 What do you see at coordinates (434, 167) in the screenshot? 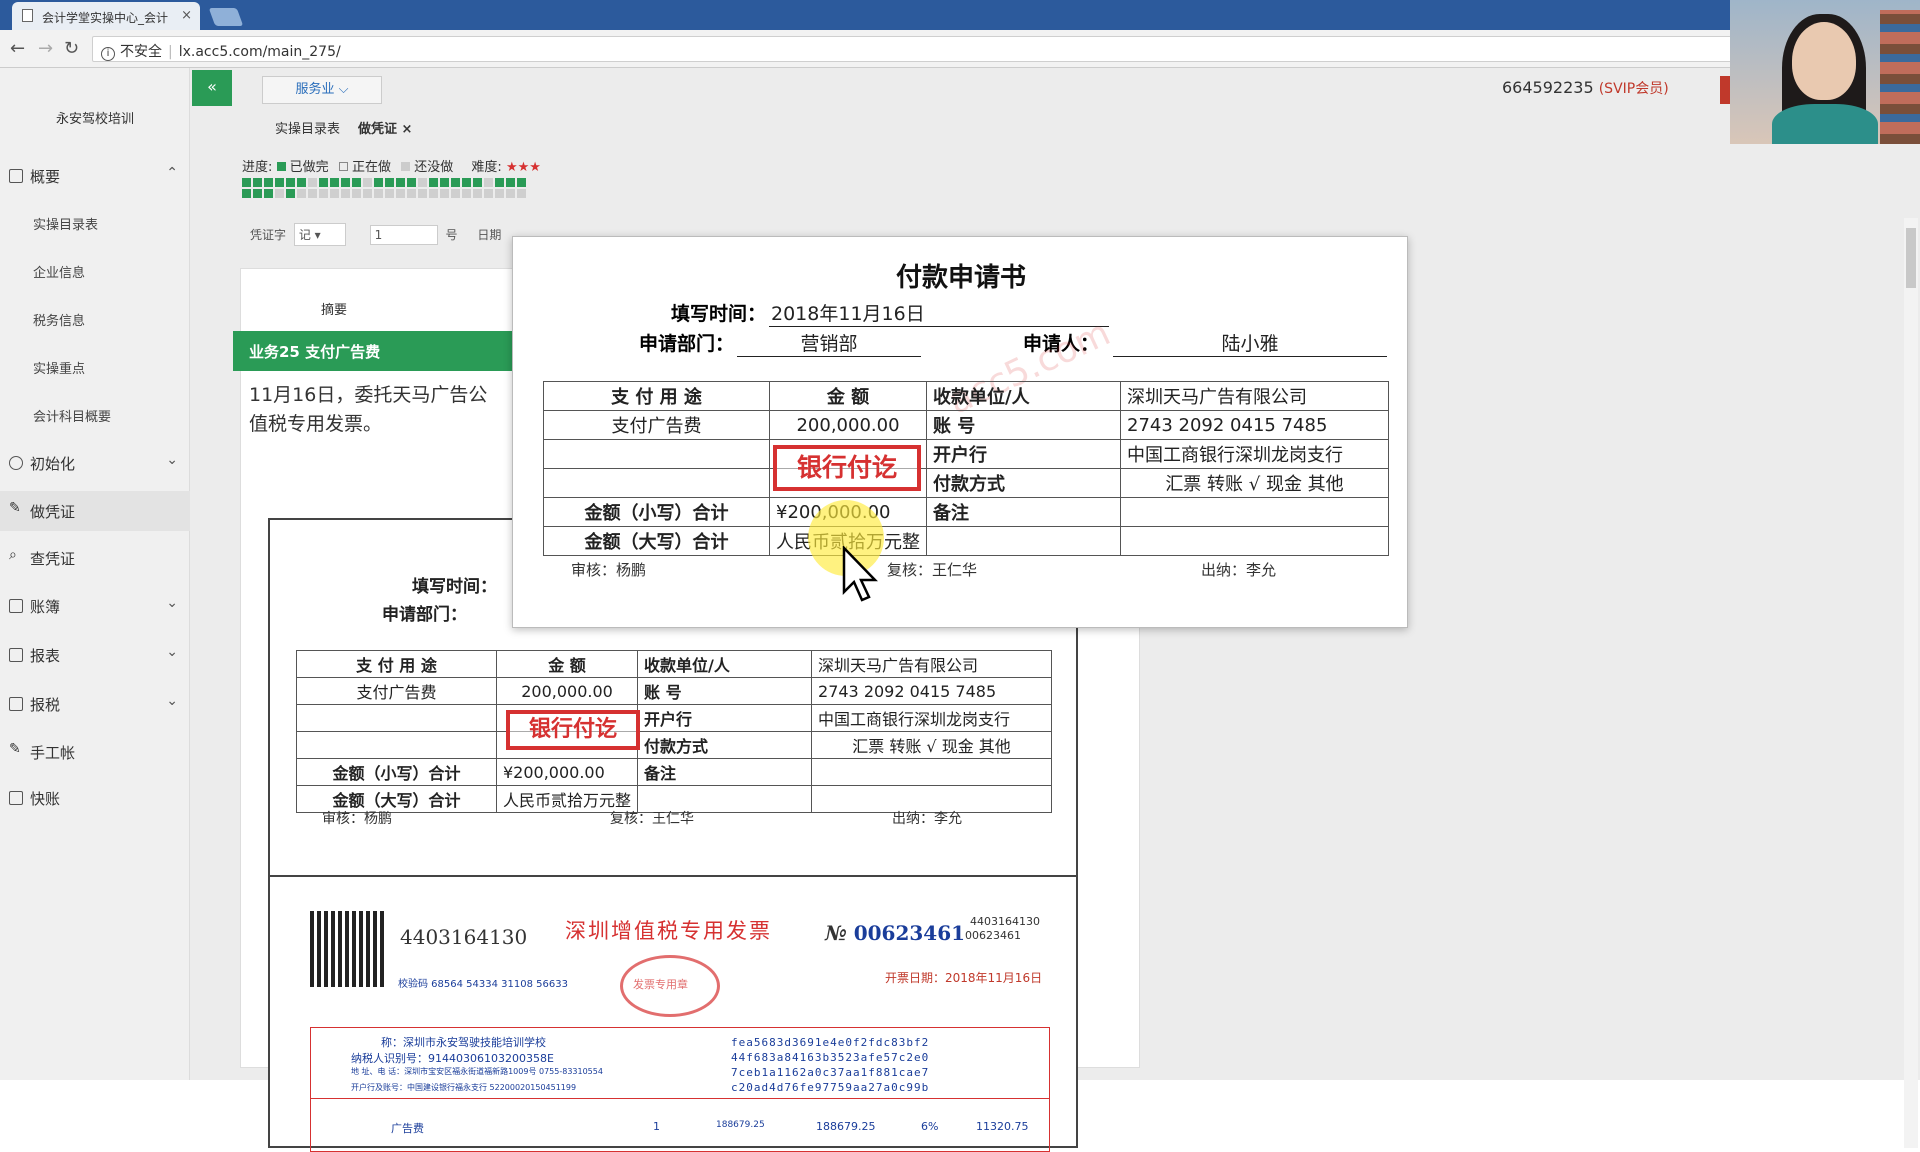
I see `progress-todo: 还没做` at bounding box center [434, 167].